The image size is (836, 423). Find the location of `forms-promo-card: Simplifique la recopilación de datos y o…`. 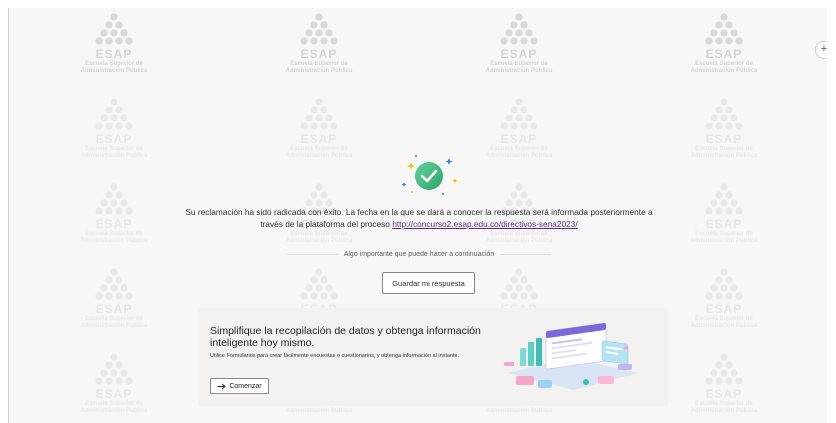

forms-promo-card: Simplifique la recopilación de datos y o… is located at coordinates (433, 357).